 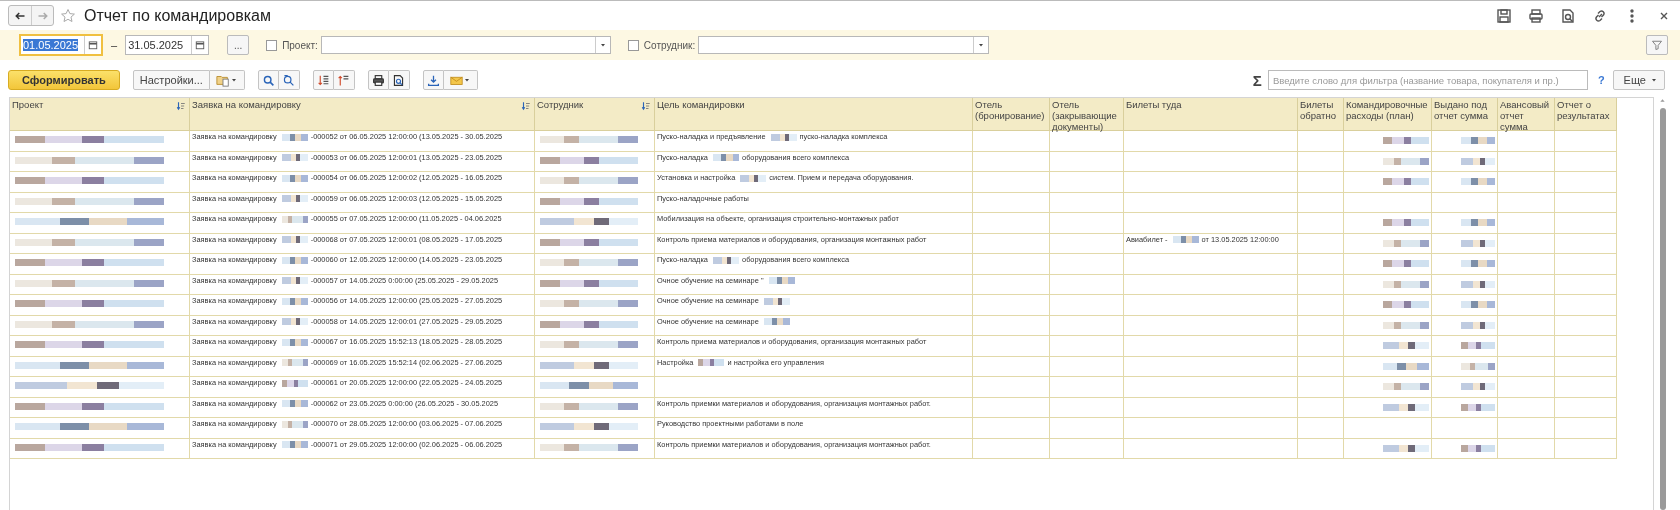 I want to click on column-header: Билеты обратно, so click(x=1321, y=114).